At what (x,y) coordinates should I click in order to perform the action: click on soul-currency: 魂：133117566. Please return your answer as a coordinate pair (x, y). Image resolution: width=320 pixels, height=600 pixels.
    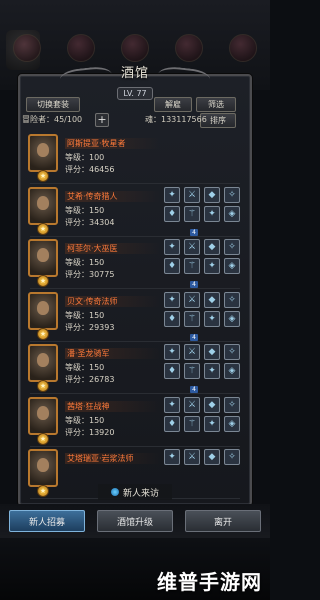
    Looking at the image, I should click on (176, 119).